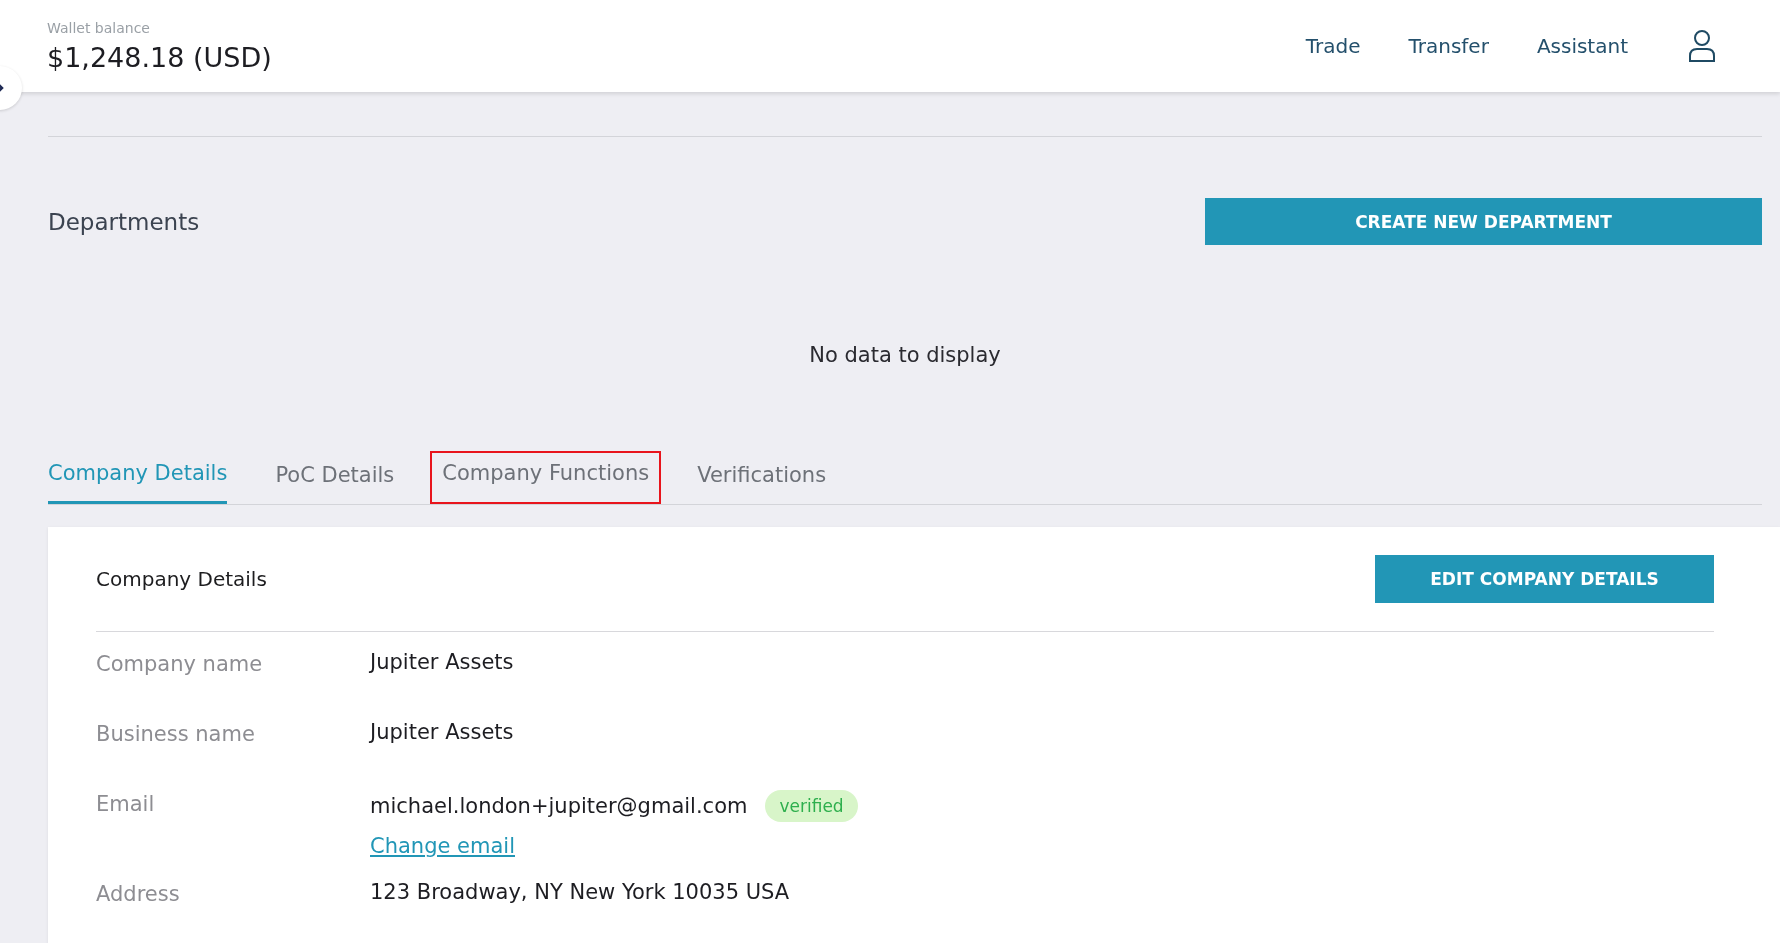 Image resolution: width=1780 pixels, height=943 pixels. Describe the element at coordinates (1702, 46) in the screenshot. I see `user-icon` at that location.